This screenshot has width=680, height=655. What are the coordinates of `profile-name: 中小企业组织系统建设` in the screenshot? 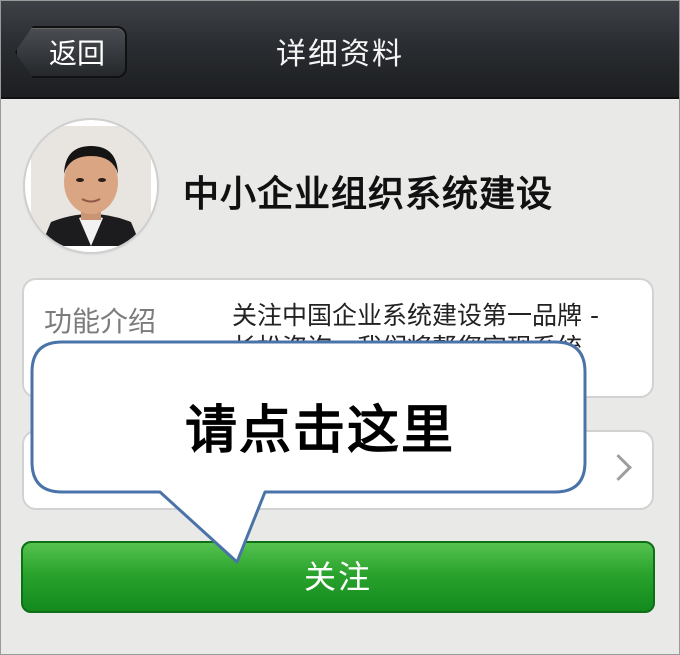 It's located at (368, 194).